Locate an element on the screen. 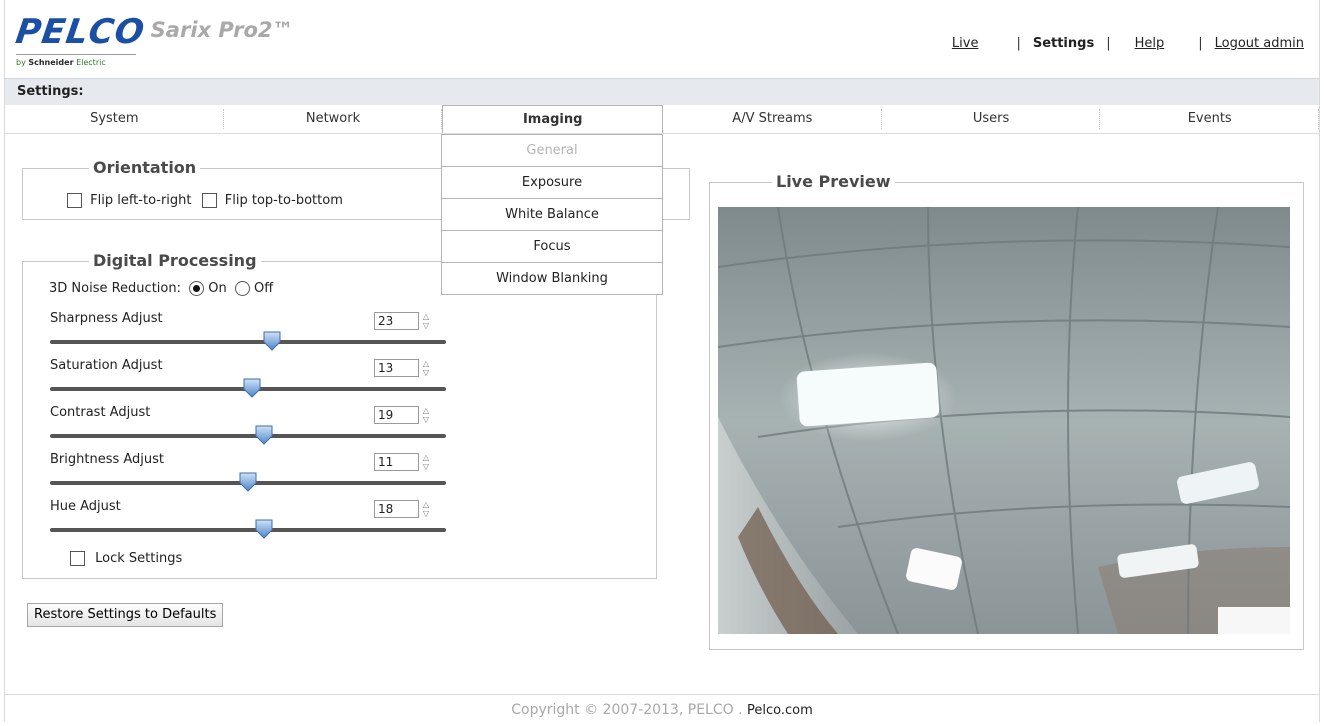 This screenshot has height=726, width=1324. lock-settings: Lock Settings is located at coordinates (126, 558).